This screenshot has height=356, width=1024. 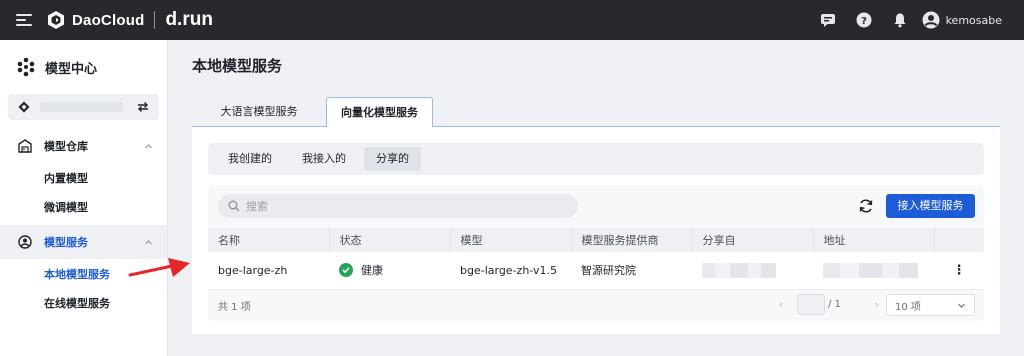 I want to click on total-count: 共 1 项, so click(x=234, y=307).